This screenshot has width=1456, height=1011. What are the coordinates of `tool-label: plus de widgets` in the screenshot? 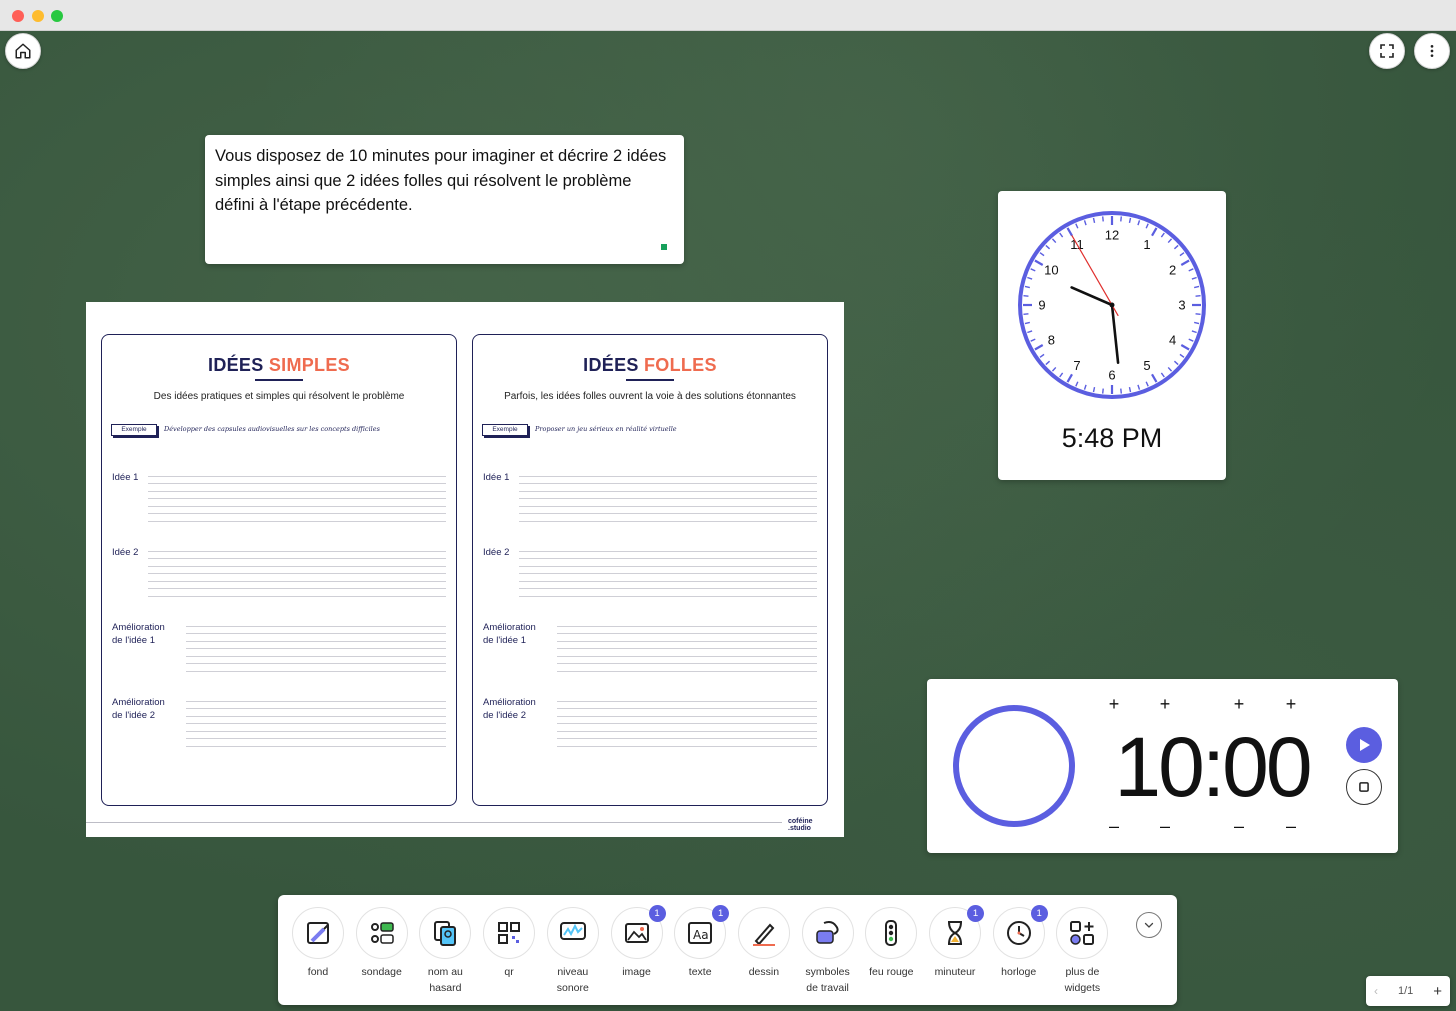 It's located at (1082, 980).